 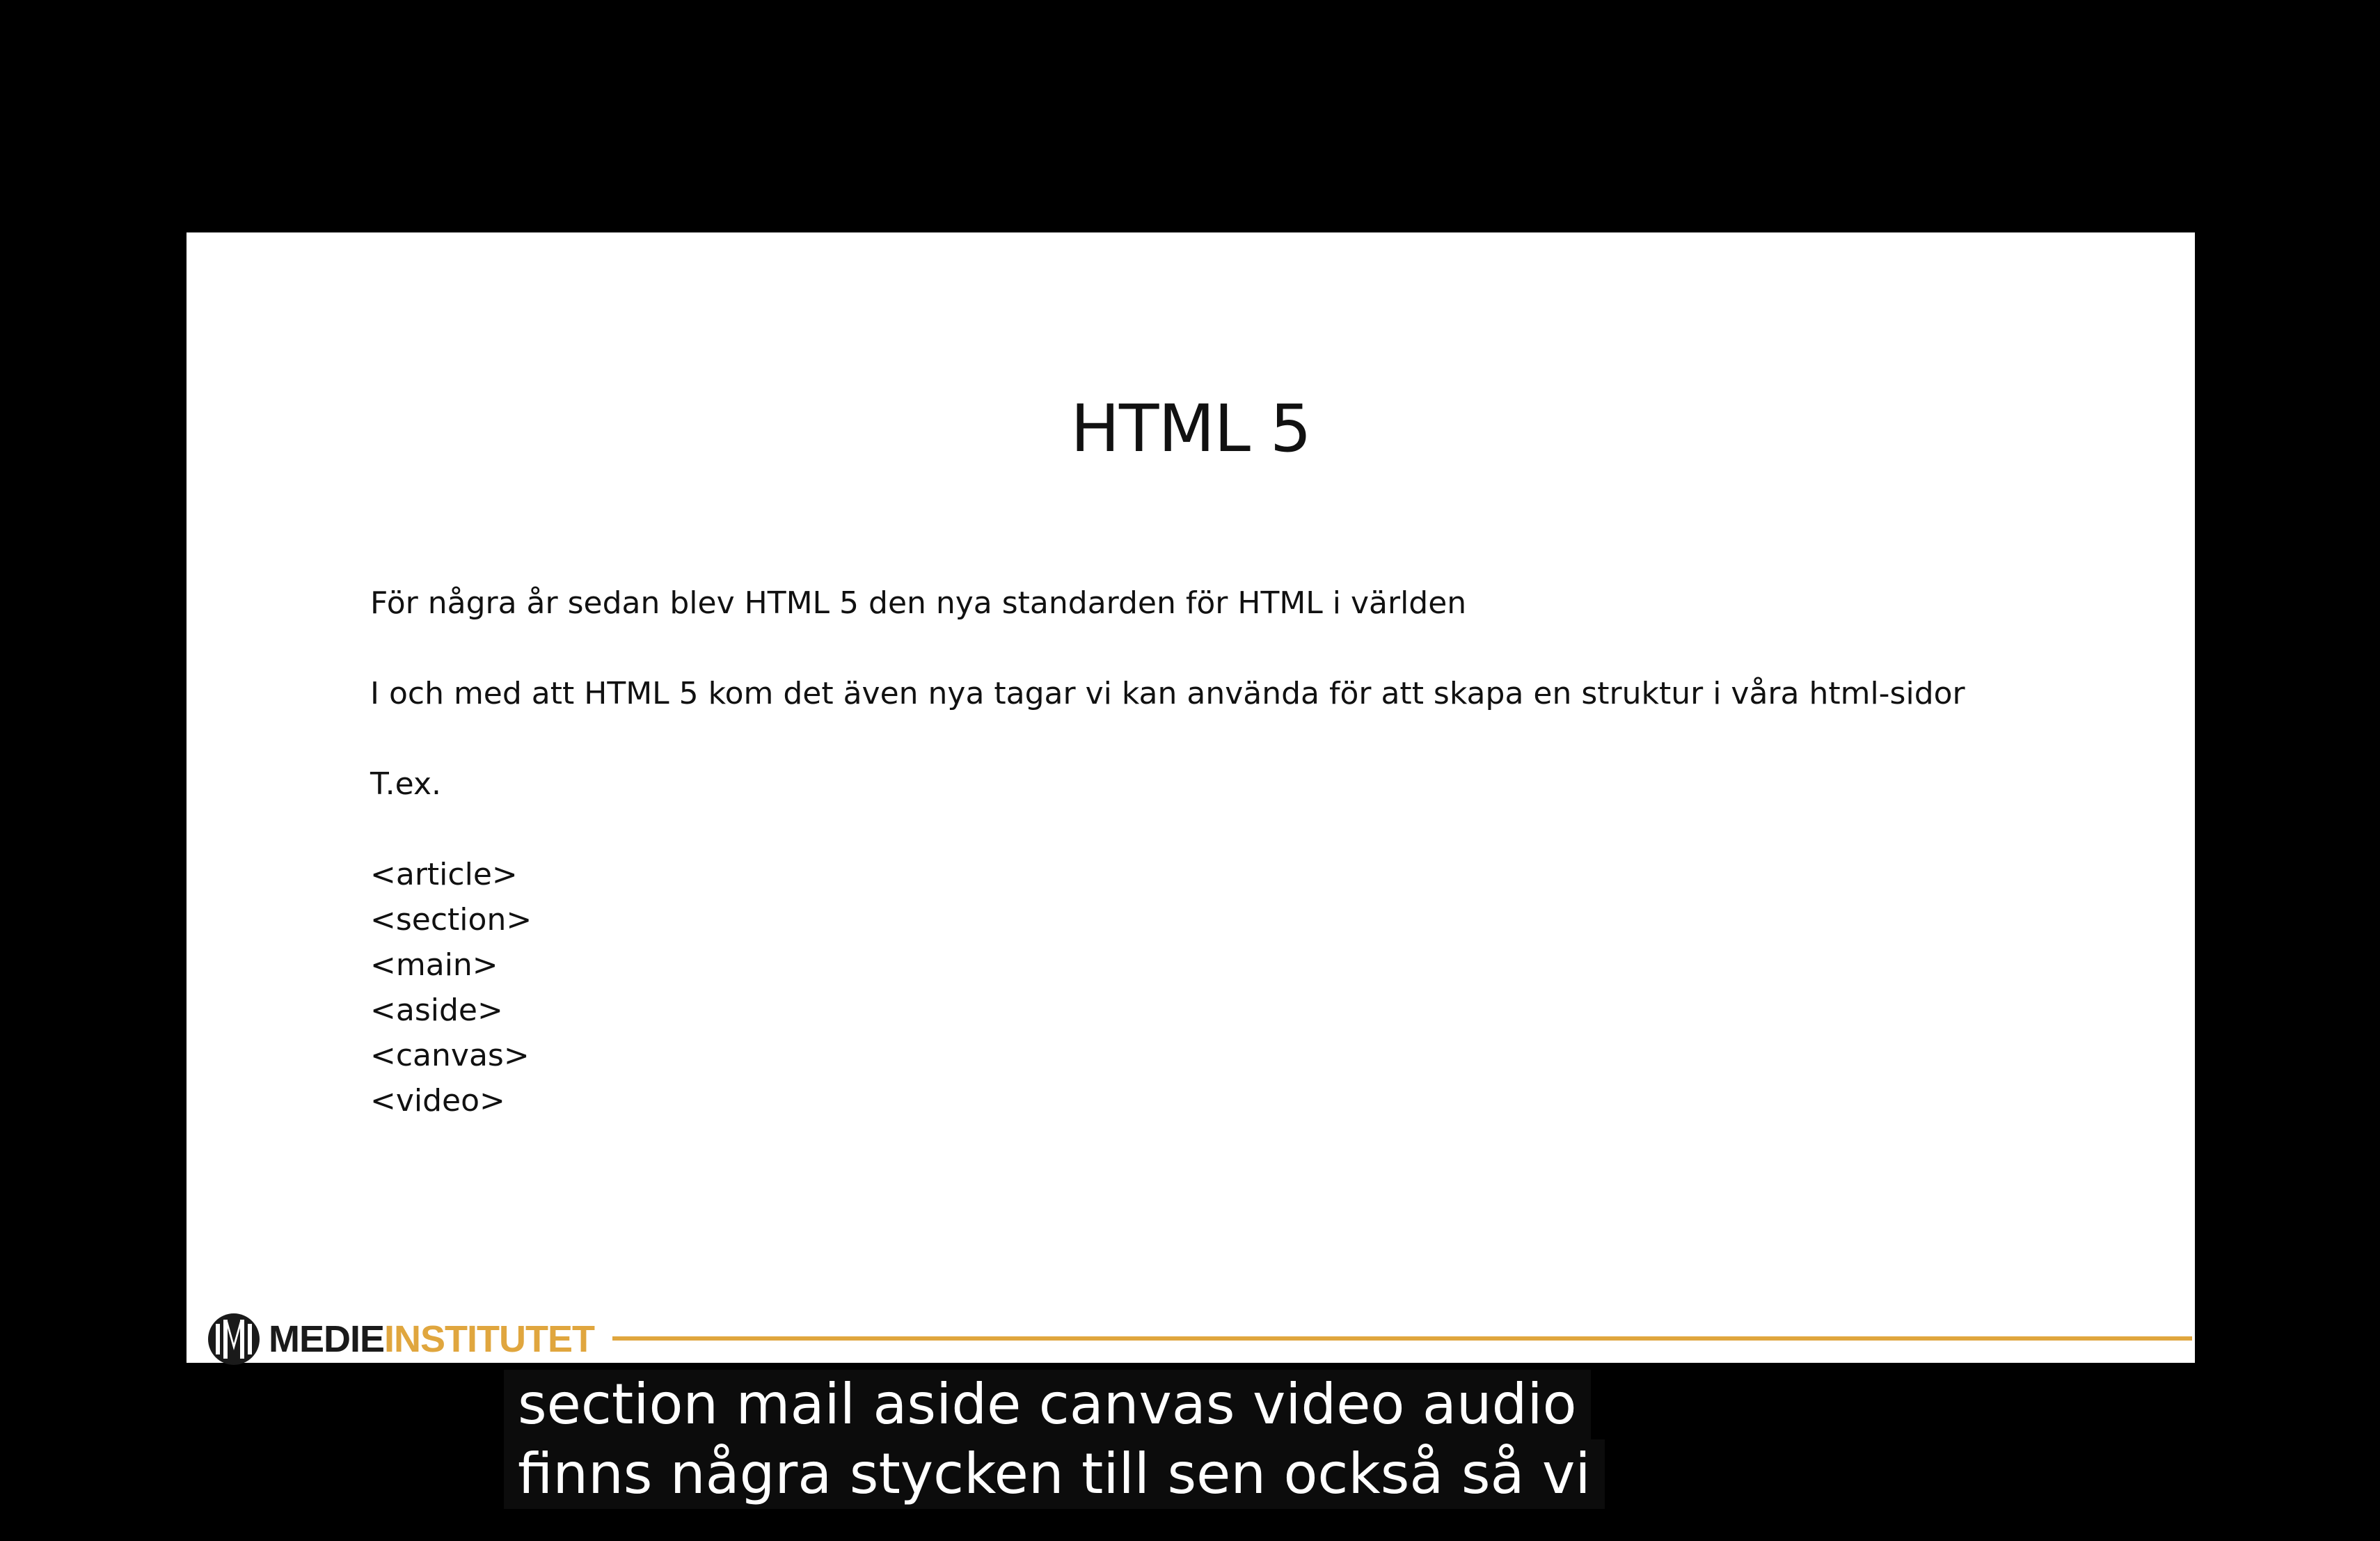 I want to click on caption-line: section mail aside canvas video audio, so click(x=1047, y=1404).